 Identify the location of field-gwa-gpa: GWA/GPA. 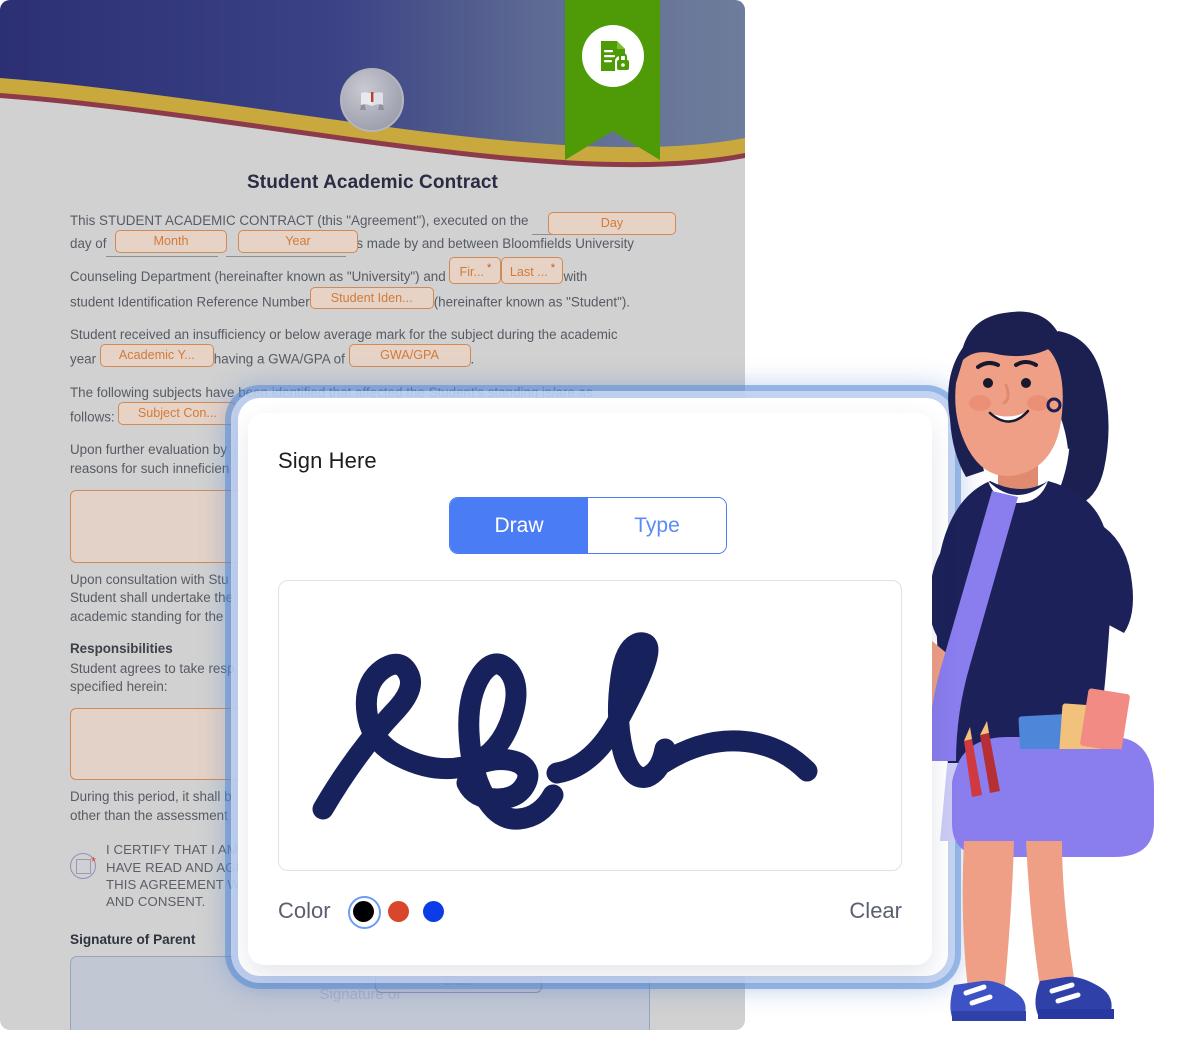
(409, 355).